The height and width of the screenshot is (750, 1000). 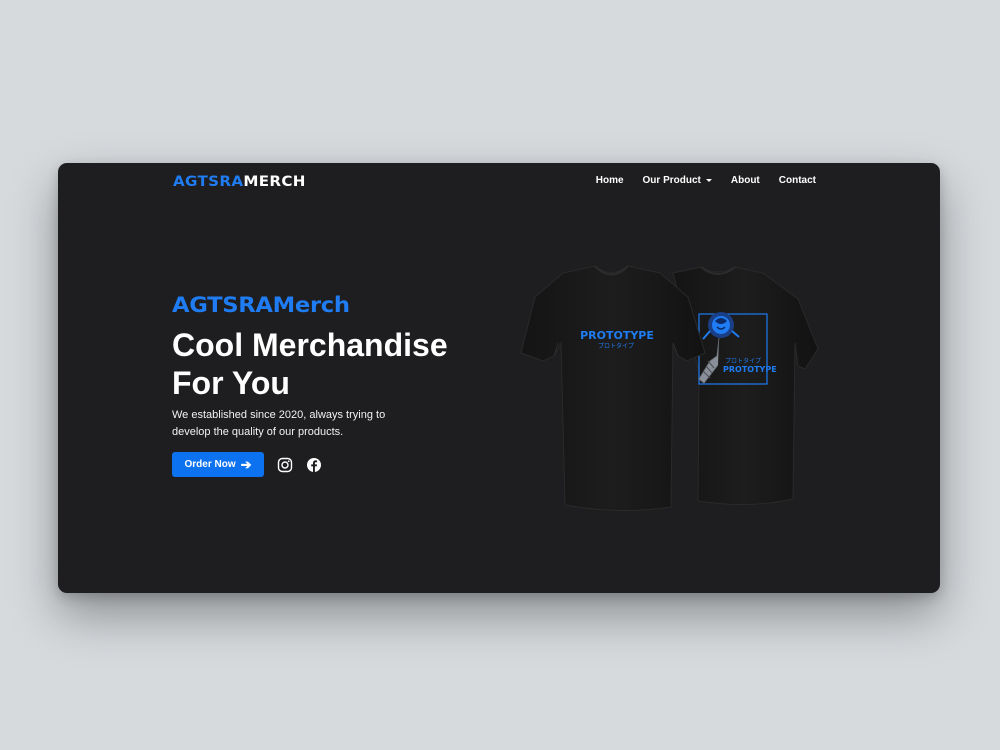 I want to click on front-jp-text: プロトタイプ, so click(x=616, y=346).